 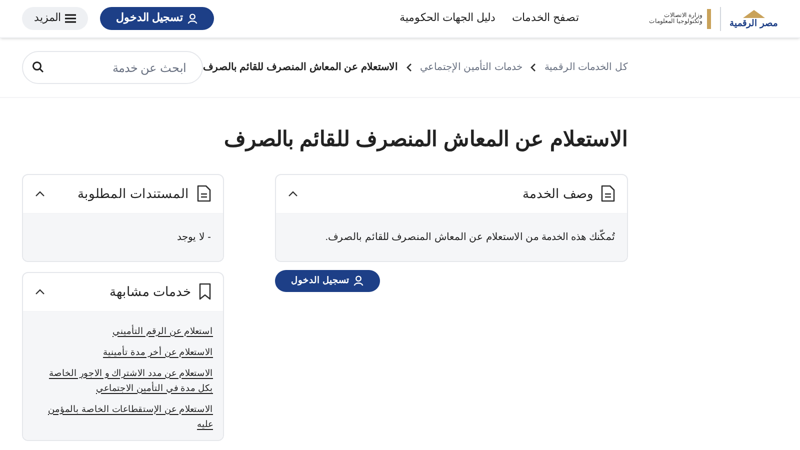 I want to click on nav-link: تصفح الخدمات, so click(x=545, y=18).